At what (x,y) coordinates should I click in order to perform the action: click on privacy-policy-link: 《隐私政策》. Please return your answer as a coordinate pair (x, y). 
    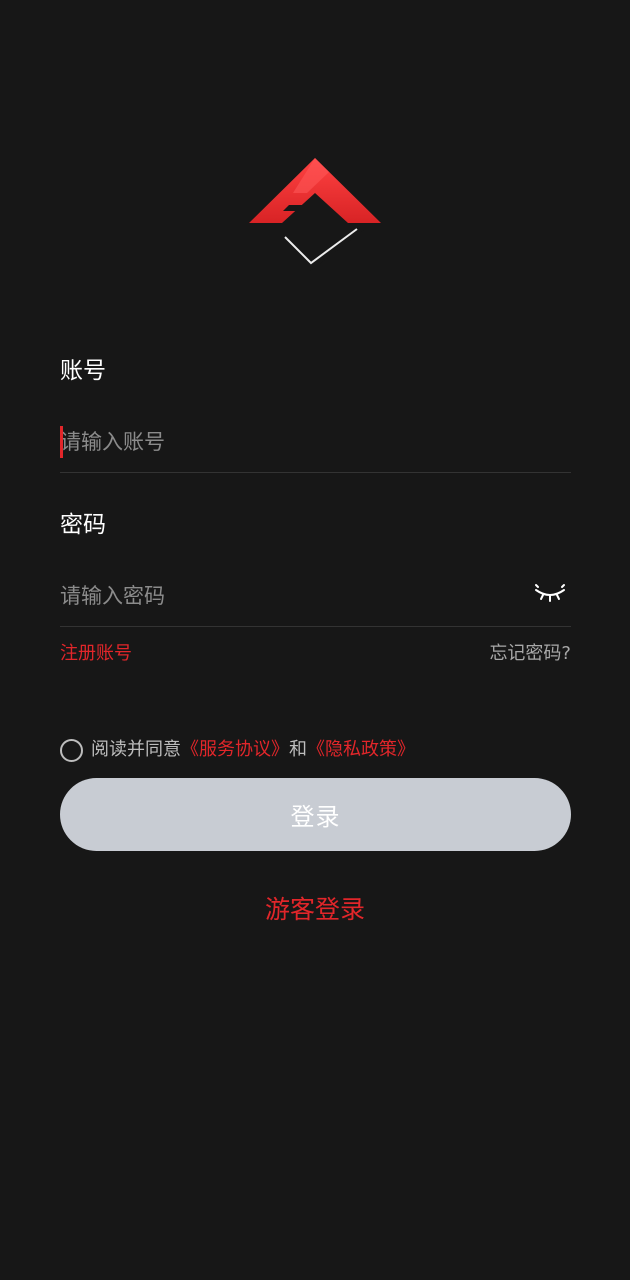
    Looking at the image, I should click on (361, 750).